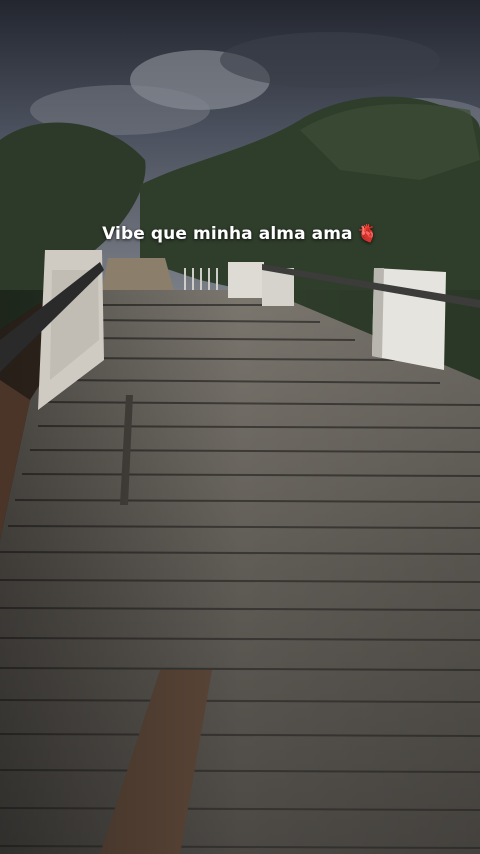 The width and height of the screenshot is (480, 854). I want to click on caption: Vibe que minha alma ama 🫀, so click(240, 234).